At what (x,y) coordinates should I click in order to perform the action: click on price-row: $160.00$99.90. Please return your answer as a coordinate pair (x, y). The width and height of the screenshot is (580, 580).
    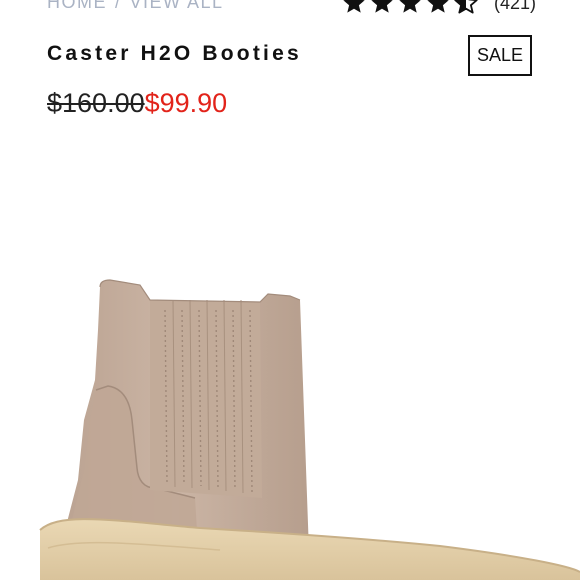
    Looking at the image, I should click on (137, 103).